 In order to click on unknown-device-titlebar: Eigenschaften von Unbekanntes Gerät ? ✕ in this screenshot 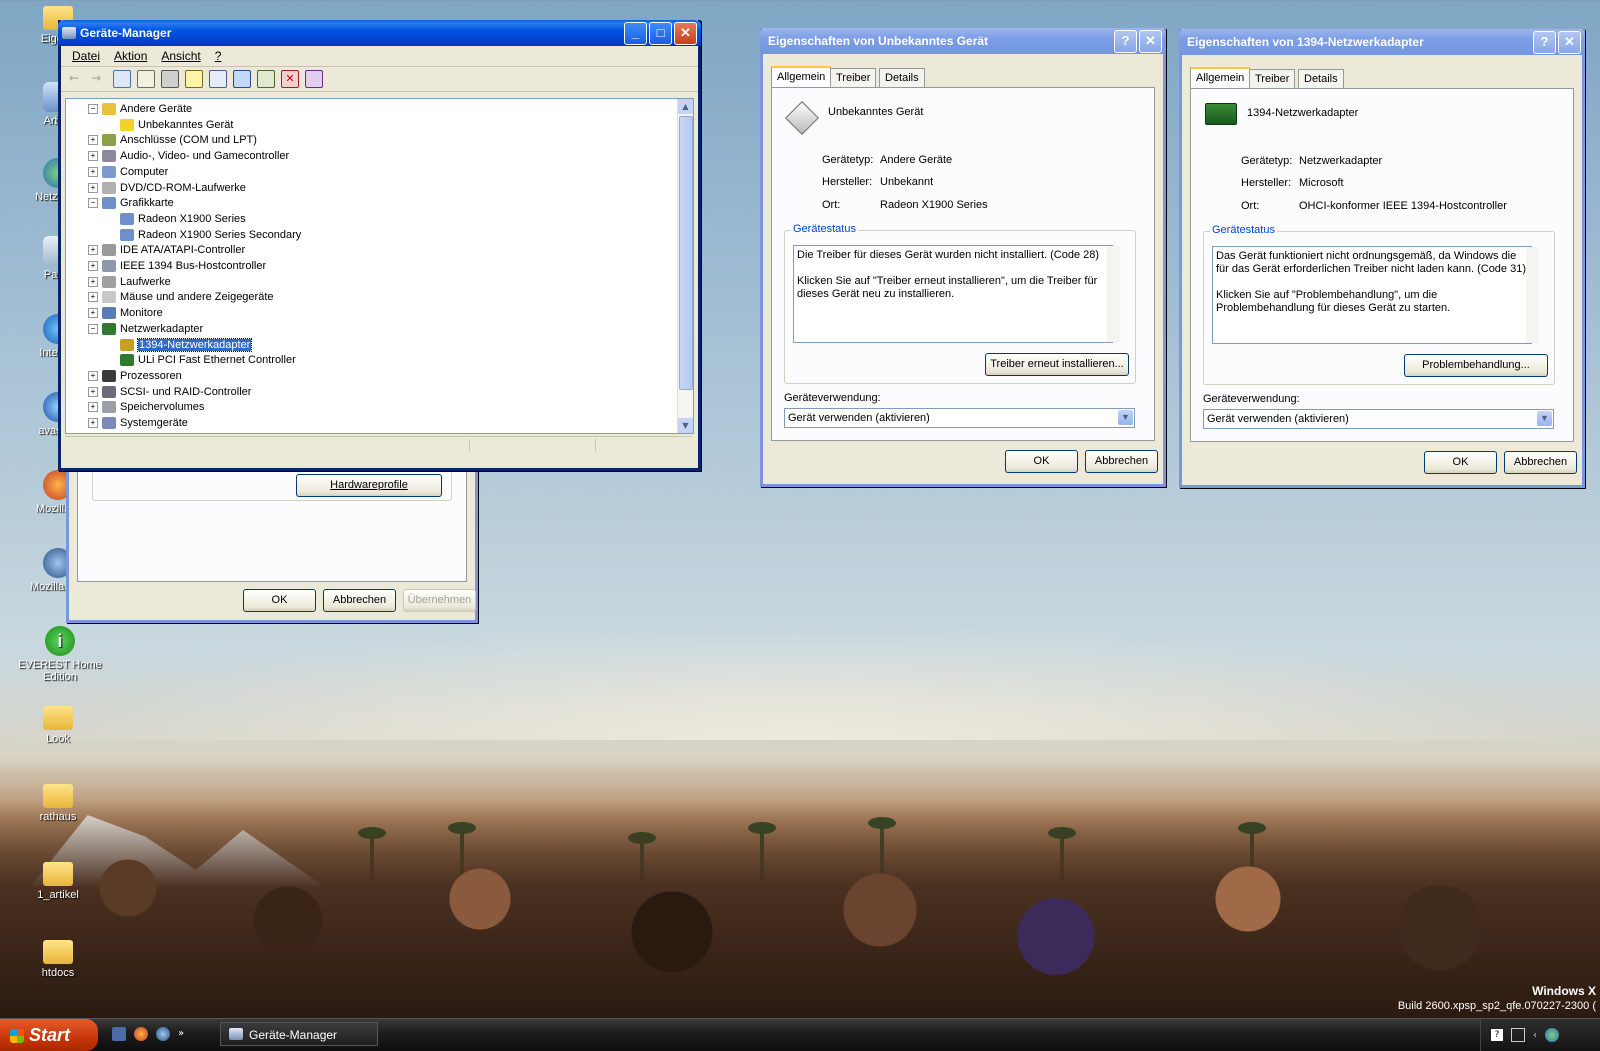, I will do `click(963, 41)`.